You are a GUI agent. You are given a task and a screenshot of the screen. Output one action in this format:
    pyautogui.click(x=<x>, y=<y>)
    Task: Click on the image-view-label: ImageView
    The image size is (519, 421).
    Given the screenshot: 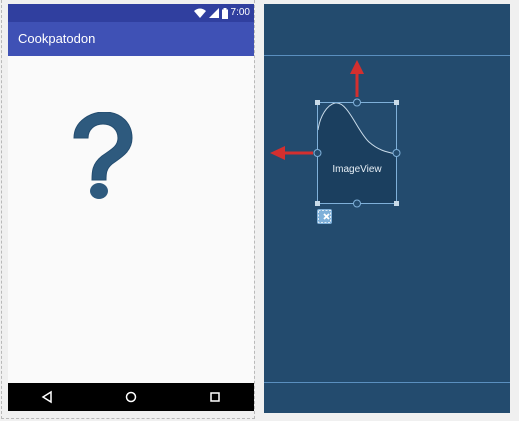 What is the action you would take?
    pyautogui.click(x=357, y=169)
    